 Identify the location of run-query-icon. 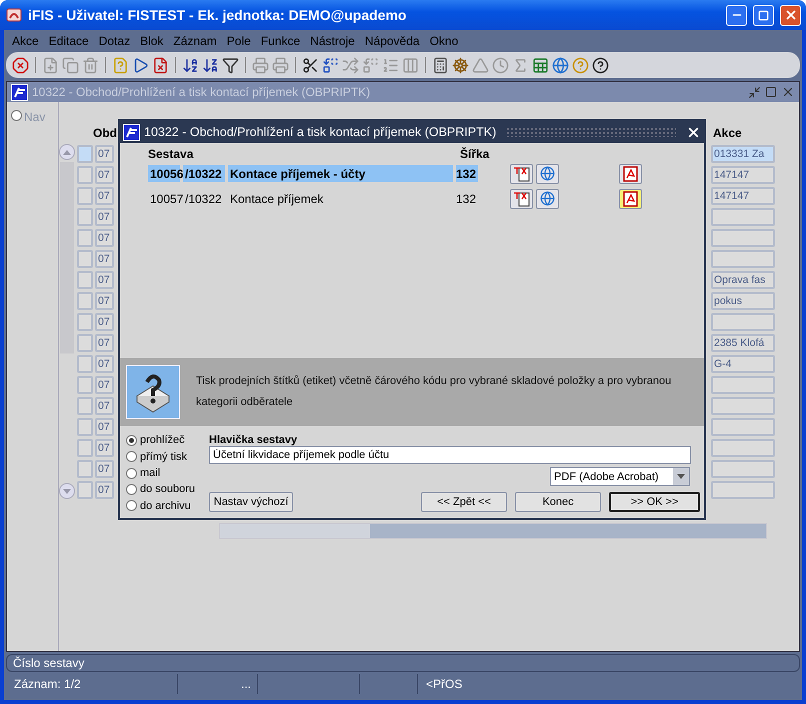
(140, 65).